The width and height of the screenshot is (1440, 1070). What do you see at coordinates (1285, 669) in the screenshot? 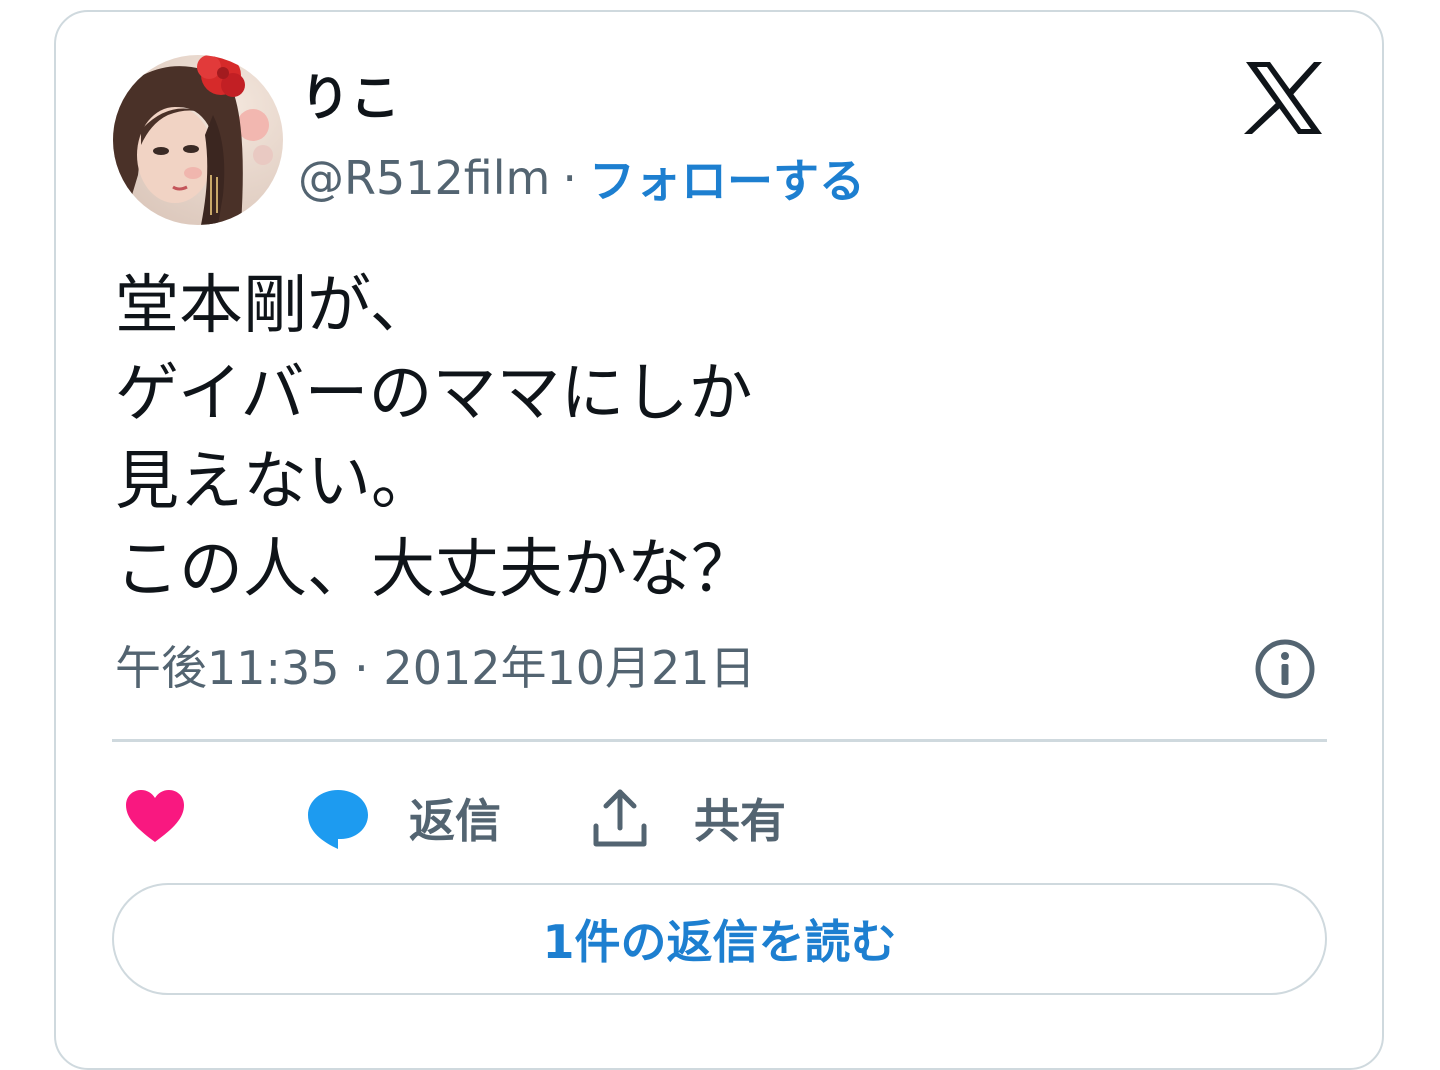
I see `info-icon` at bounding box center [1285, 669].